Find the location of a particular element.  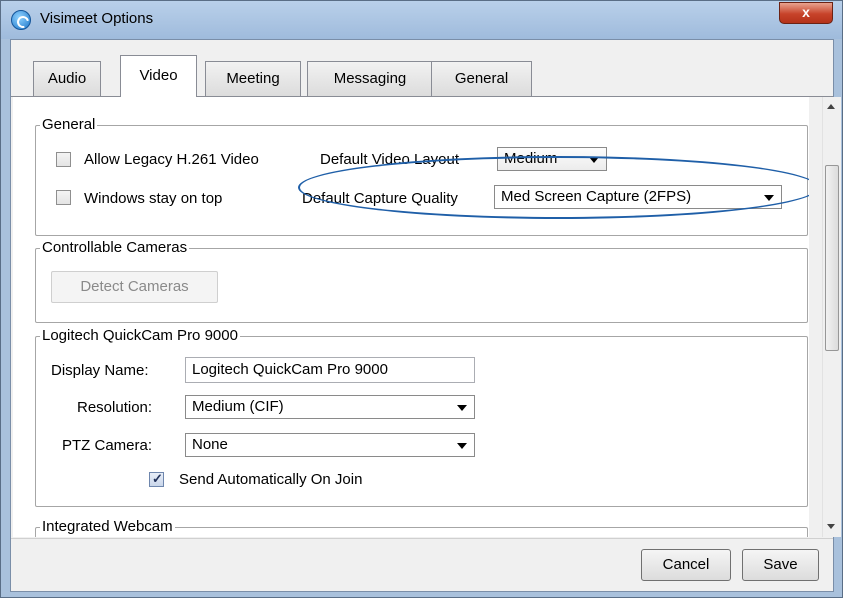

controllable-cameras-group: Controllable Cameras Detect Cameras is located at coordinates (421, 281).